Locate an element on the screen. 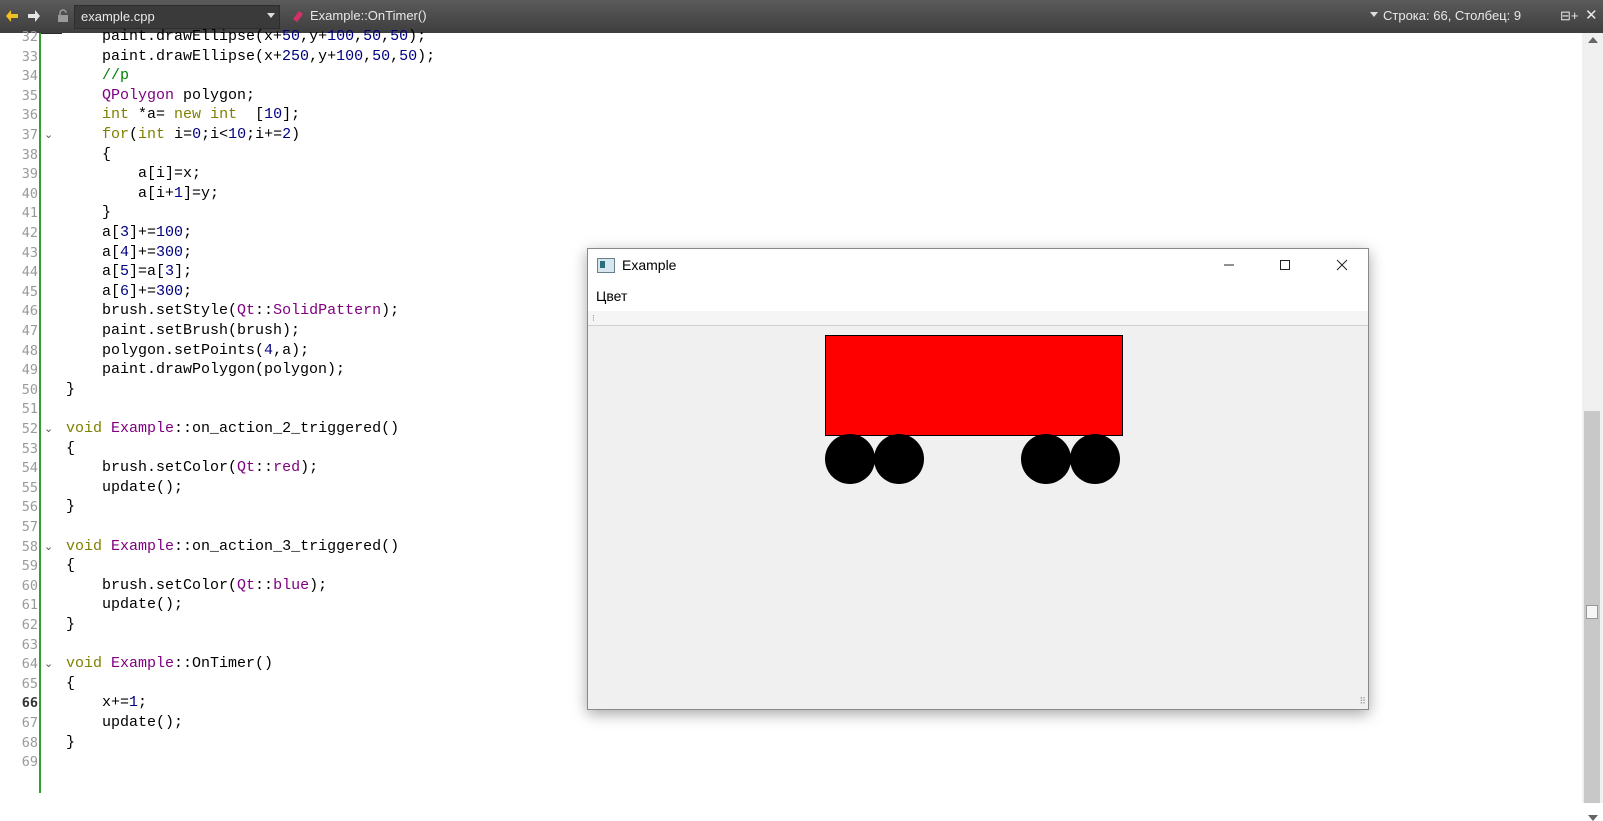  code-line: a[3]+=100; is located at coordinates (129, 233).